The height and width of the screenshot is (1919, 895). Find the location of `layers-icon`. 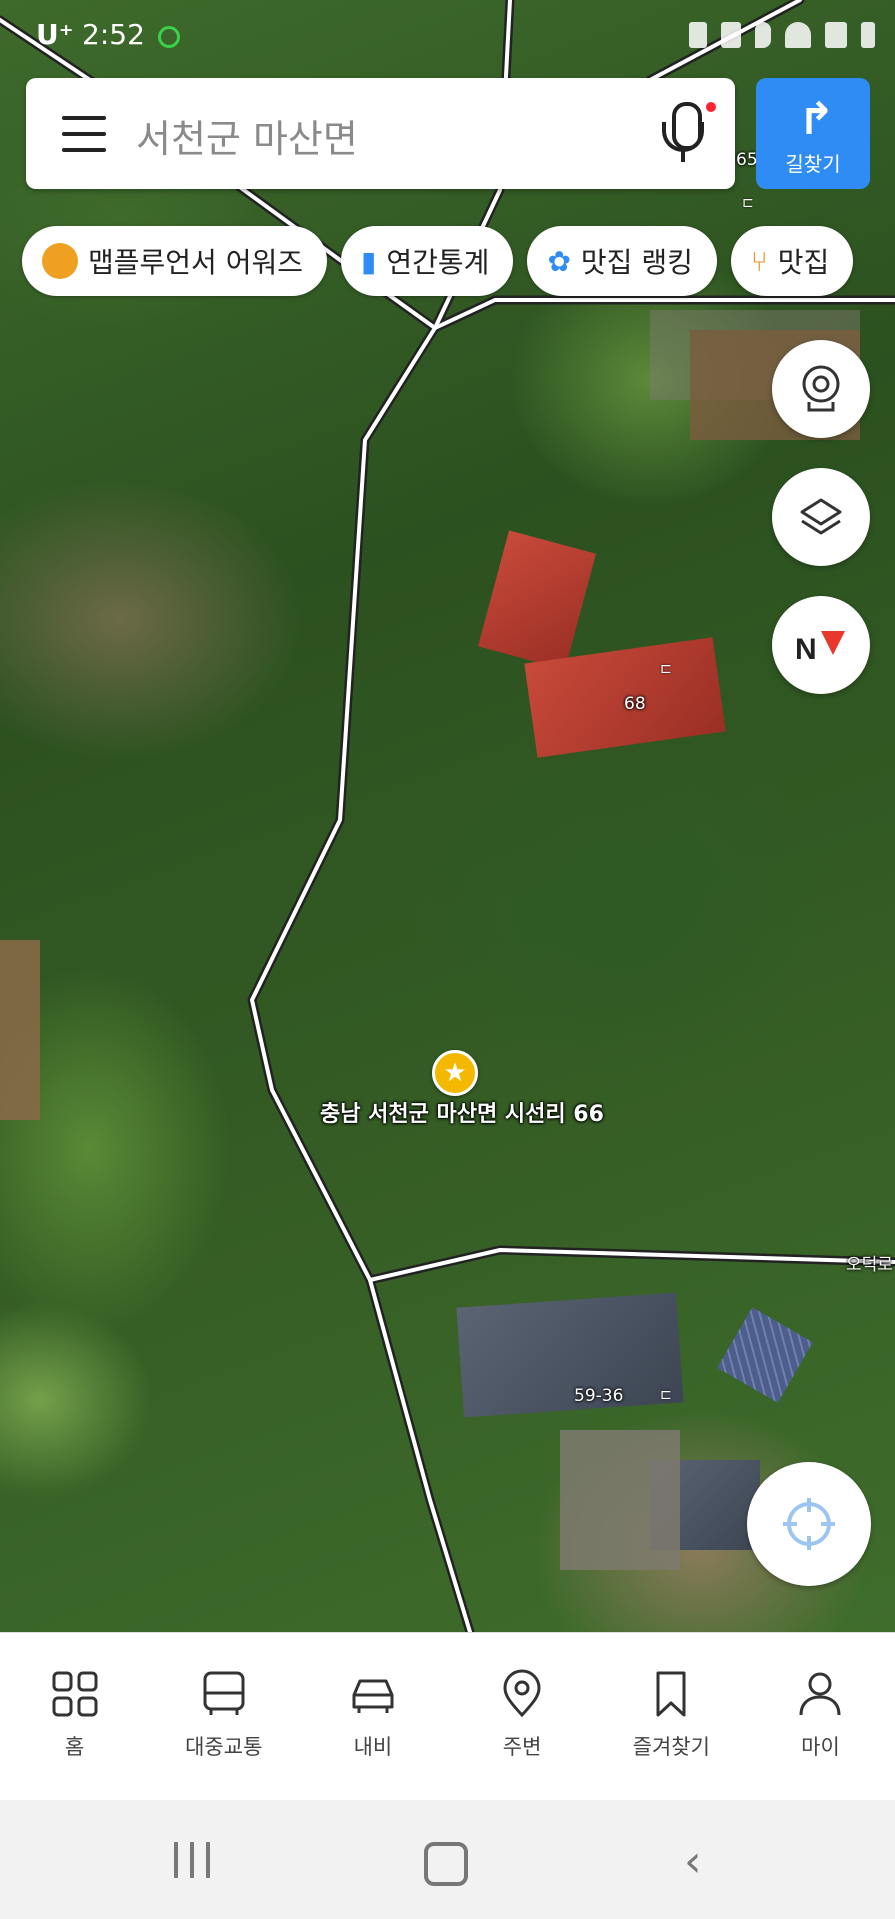

layers-icon is located at coordinates (821, 516).